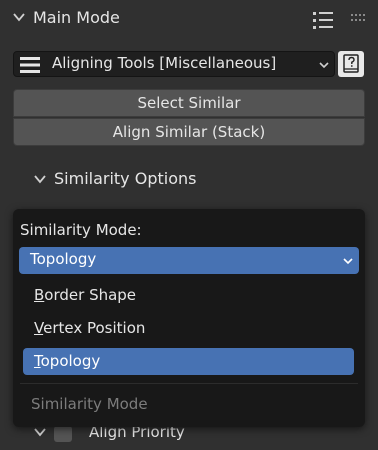 Image resolution: width=378 pixels, height=450 pixels. I want to click on help-button, so click(351, 64).